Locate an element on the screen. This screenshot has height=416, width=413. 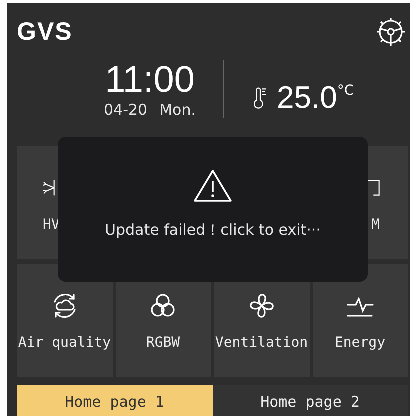
temperature-value: 25.0 is located at coordinates (307, 98).